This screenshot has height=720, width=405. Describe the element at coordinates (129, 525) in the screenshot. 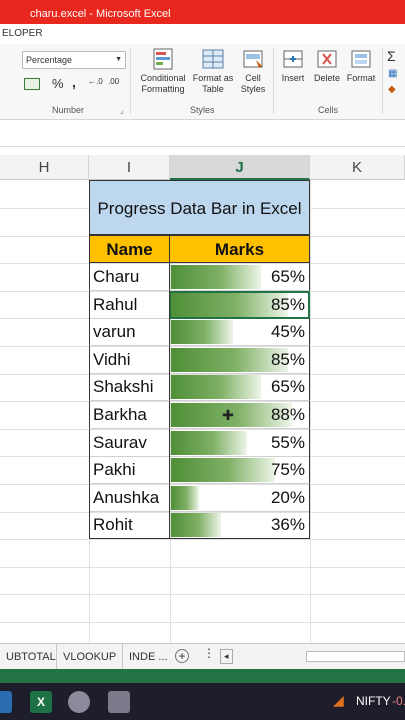

I see `name-cell: Rohit` at that location.